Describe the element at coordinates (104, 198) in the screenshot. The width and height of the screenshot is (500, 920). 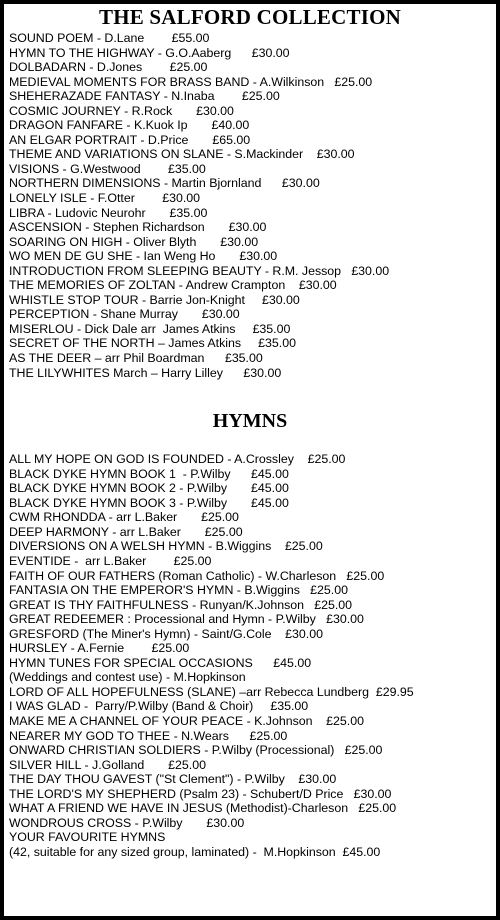
I see `list-item: LONELY ISLE - F.Otter £30.00` at that location.